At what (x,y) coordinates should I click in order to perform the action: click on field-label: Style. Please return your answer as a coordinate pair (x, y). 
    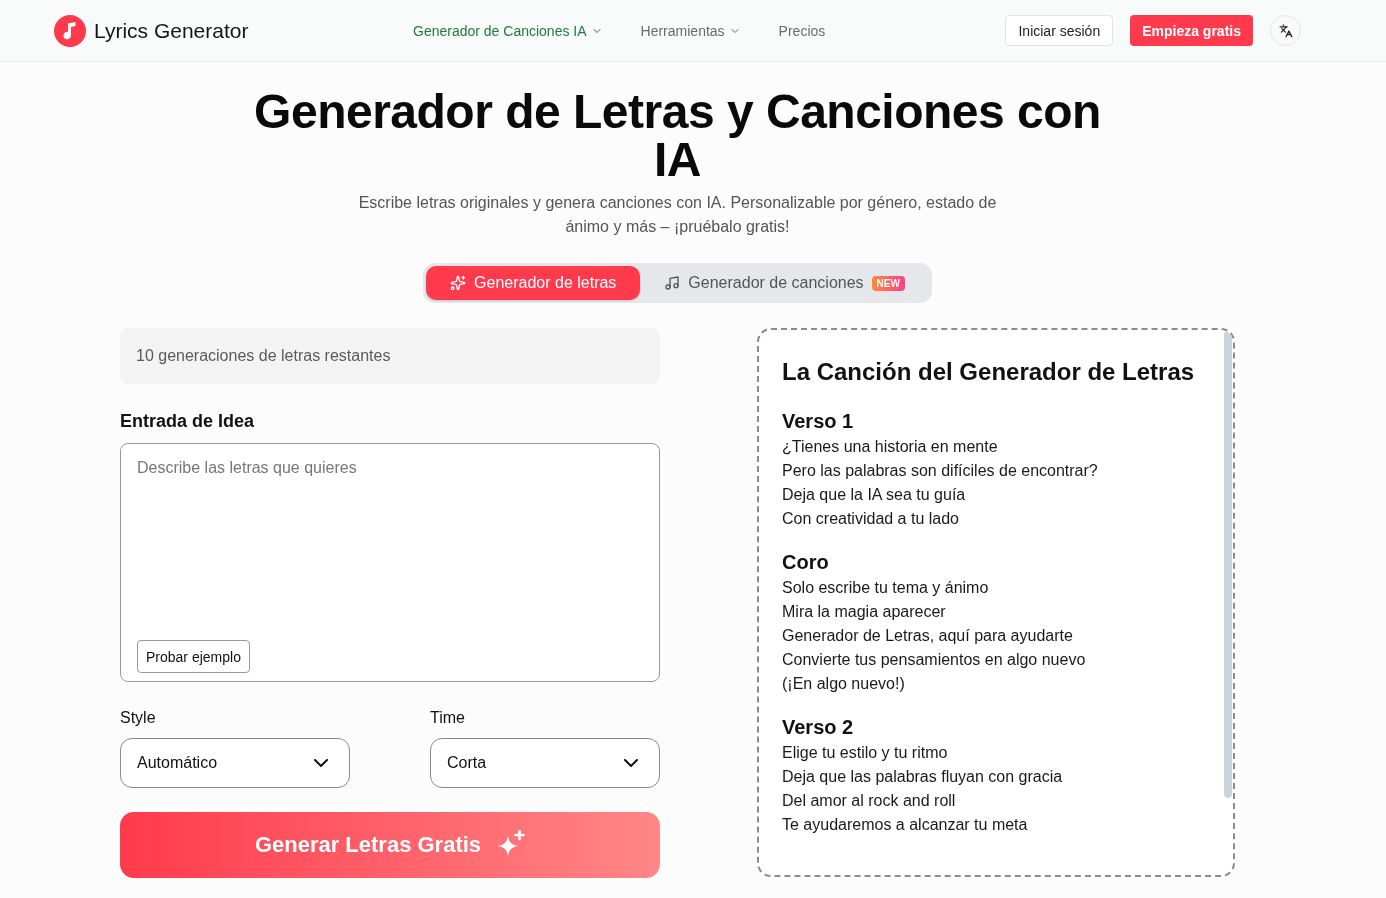
    Looking at the image, I should click on (138, 718).